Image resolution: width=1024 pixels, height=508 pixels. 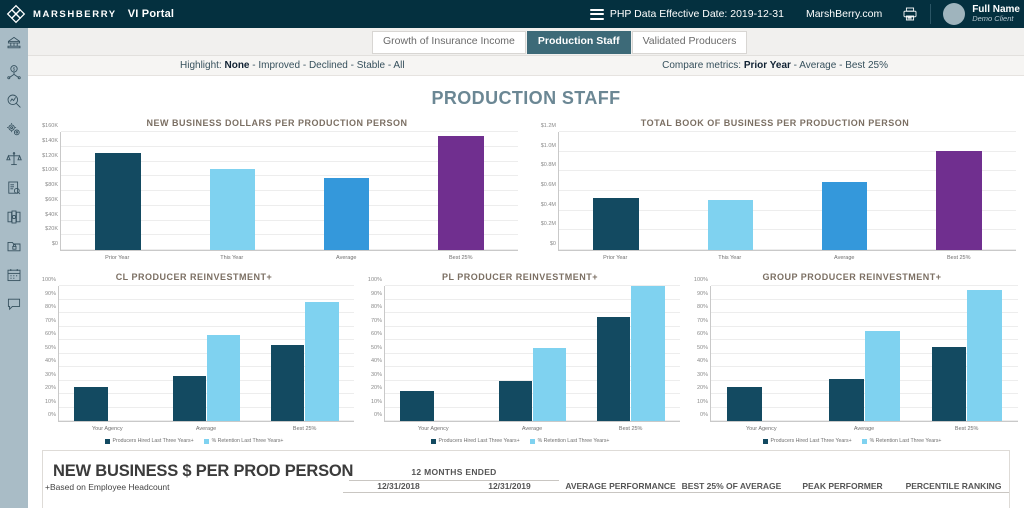 I want to click on marshberry-com-link: MarshBerry.com, so click(x=844, y=14).